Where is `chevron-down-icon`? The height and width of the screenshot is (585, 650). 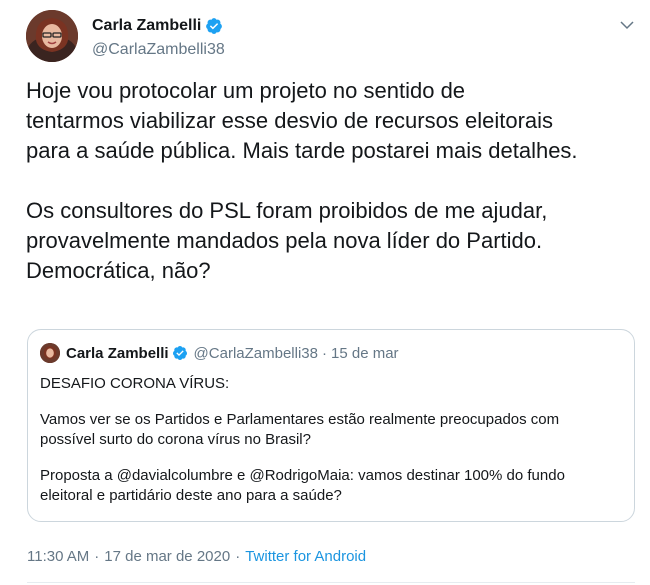
chevron-down-icon is located at coordinates (627, 25).